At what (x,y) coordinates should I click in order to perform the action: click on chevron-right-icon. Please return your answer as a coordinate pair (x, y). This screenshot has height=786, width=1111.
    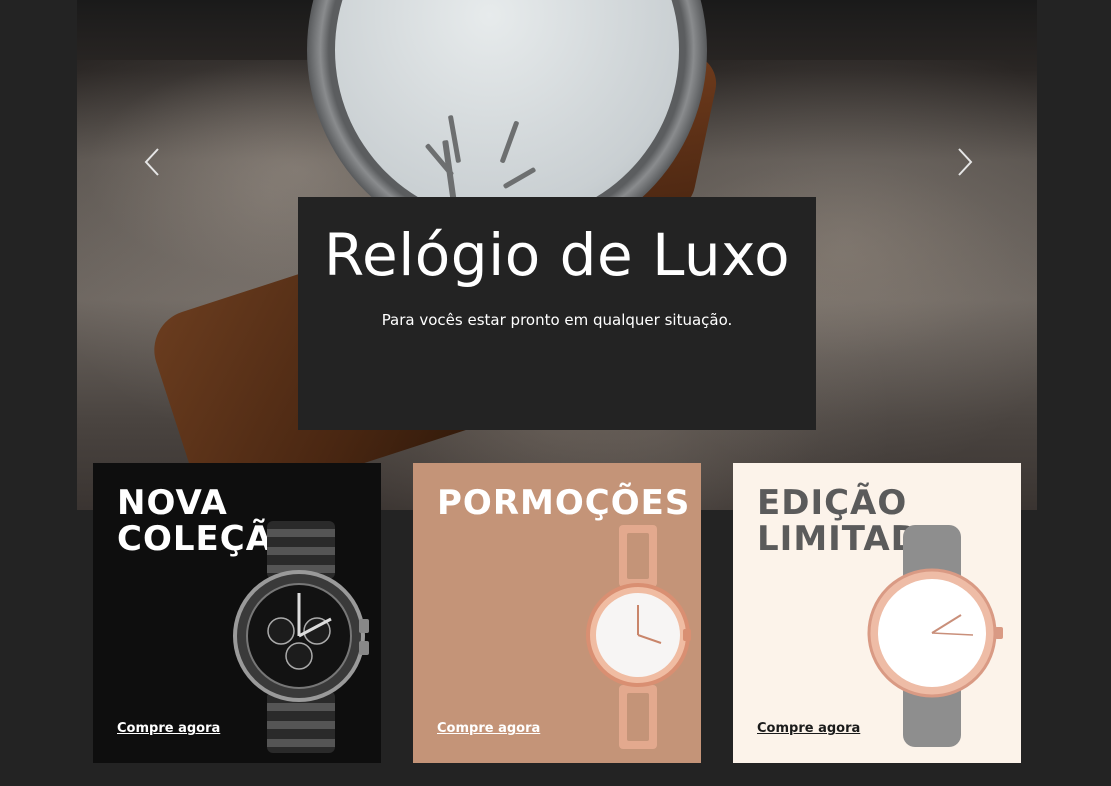
    Looking at the image, I should click on (965, 162).